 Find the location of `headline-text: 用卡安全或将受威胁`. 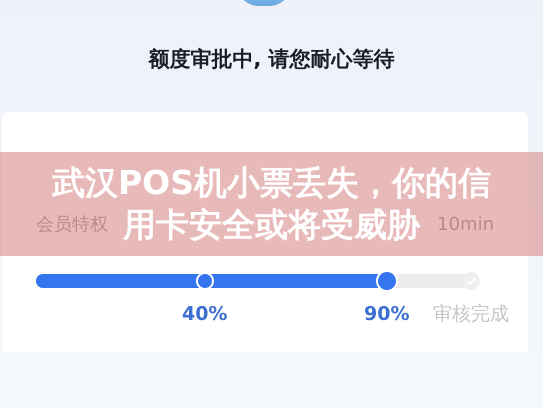

headline-text: 用卡安全或将受威胁 is located at coordinates (271, 225).